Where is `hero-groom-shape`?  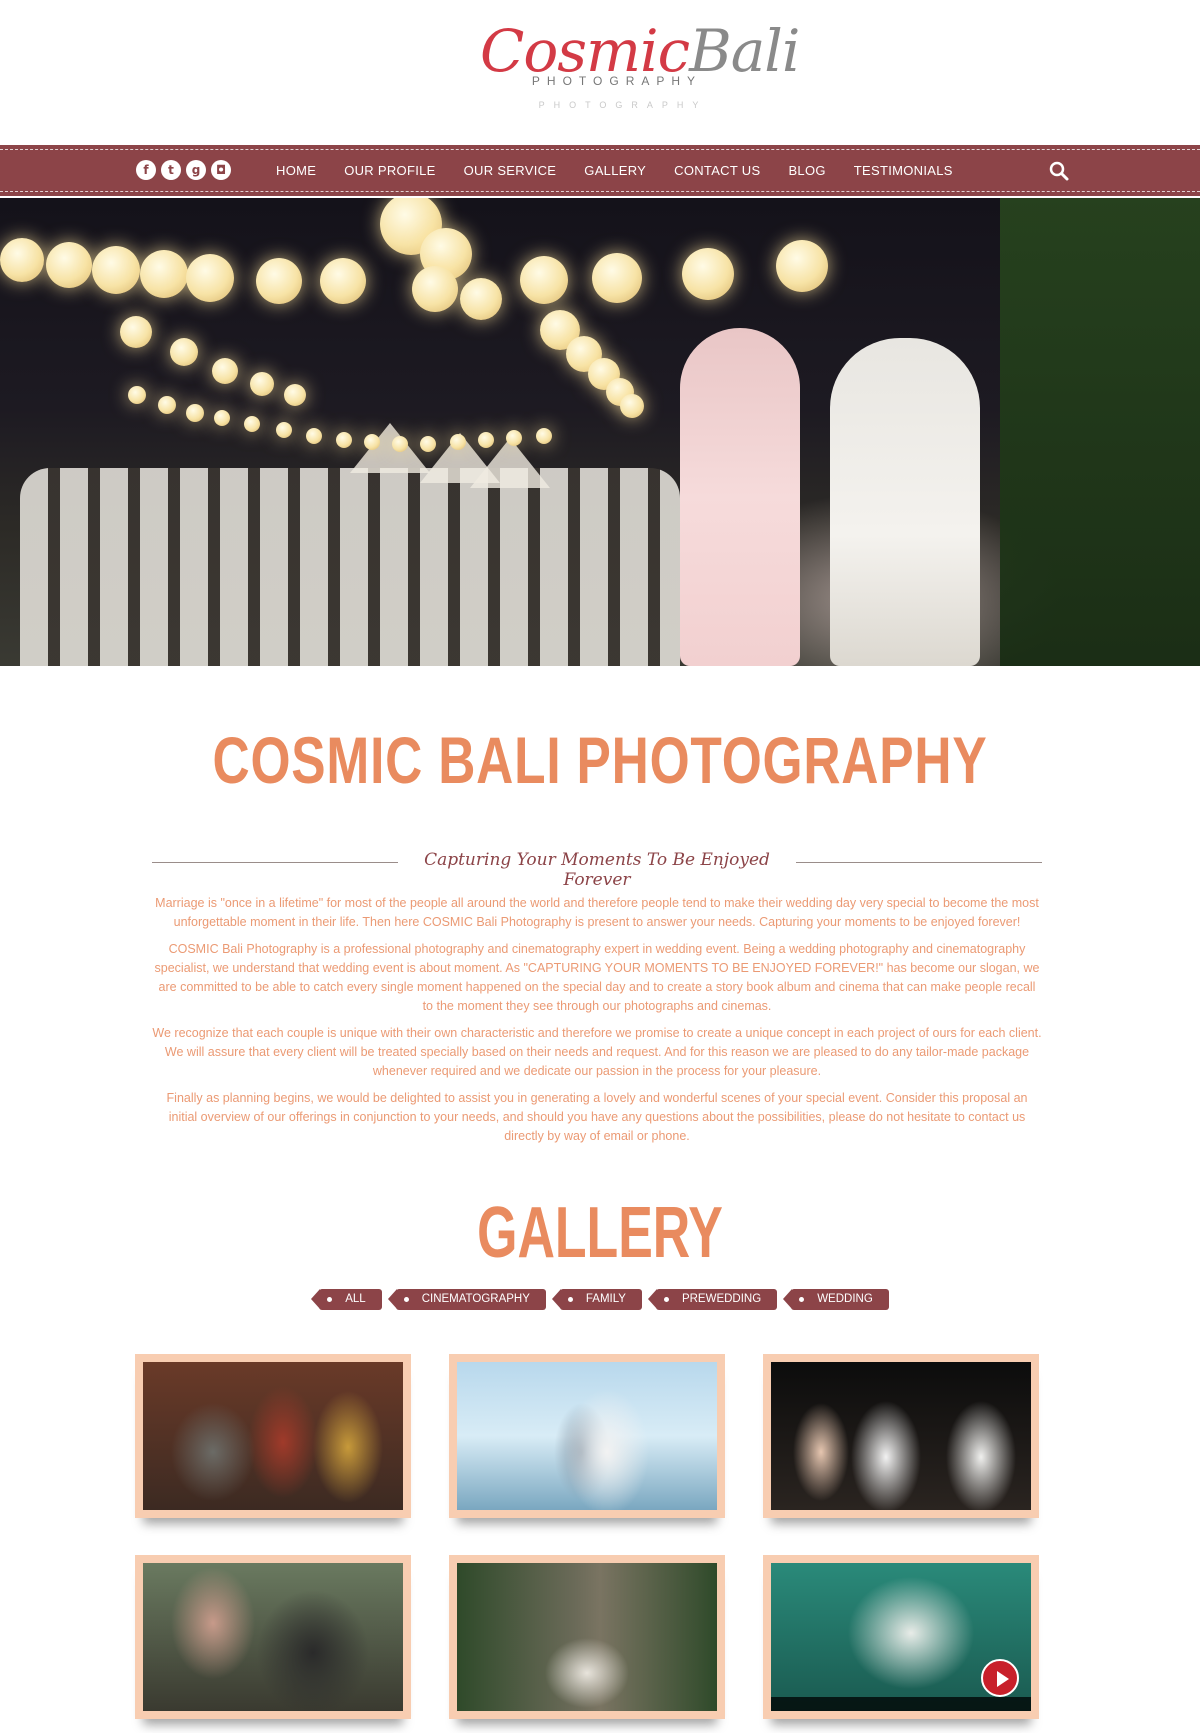 hero-groom-shape is located at coordinates (905, 502).